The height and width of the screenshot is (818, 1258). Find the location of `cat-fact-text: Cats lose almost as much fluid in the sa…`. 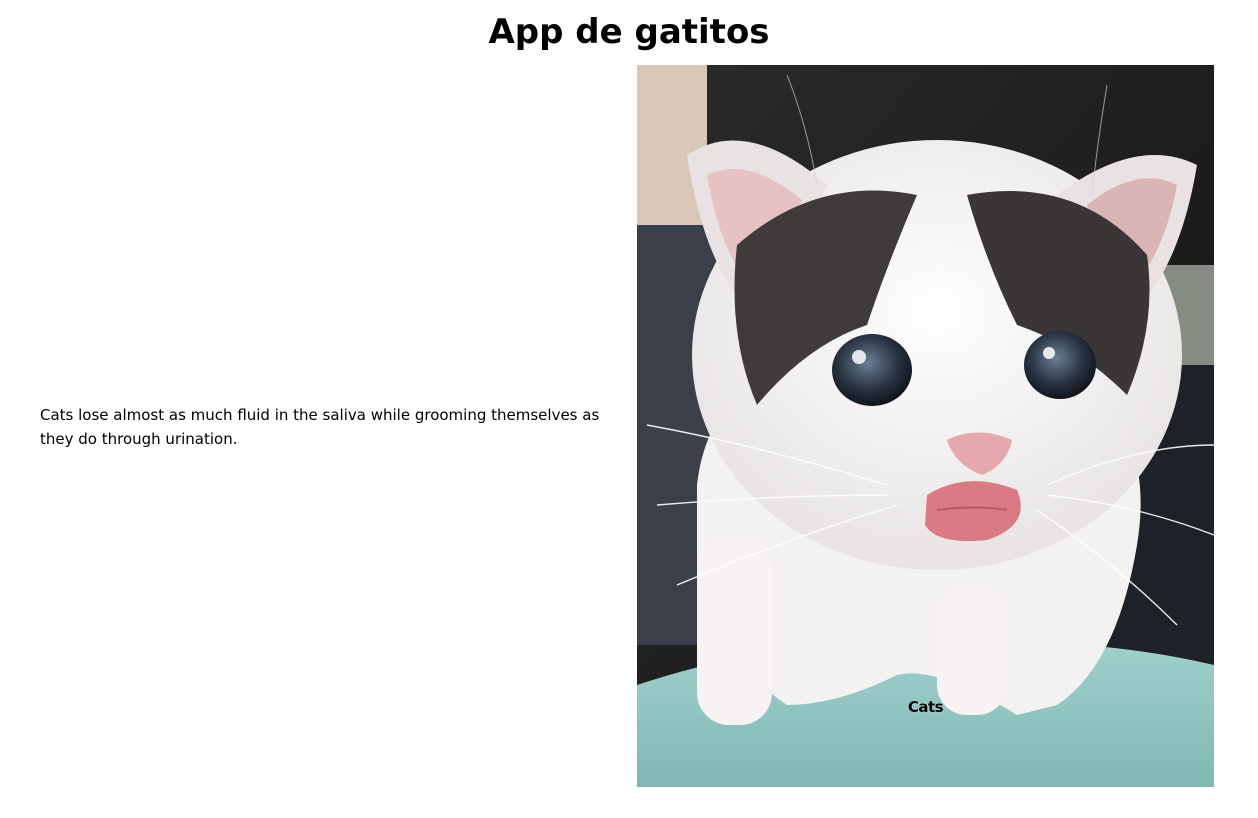

cat-fact-text: Cats lose almost as much fluid in the sa… is located at coordinates (320, 427).